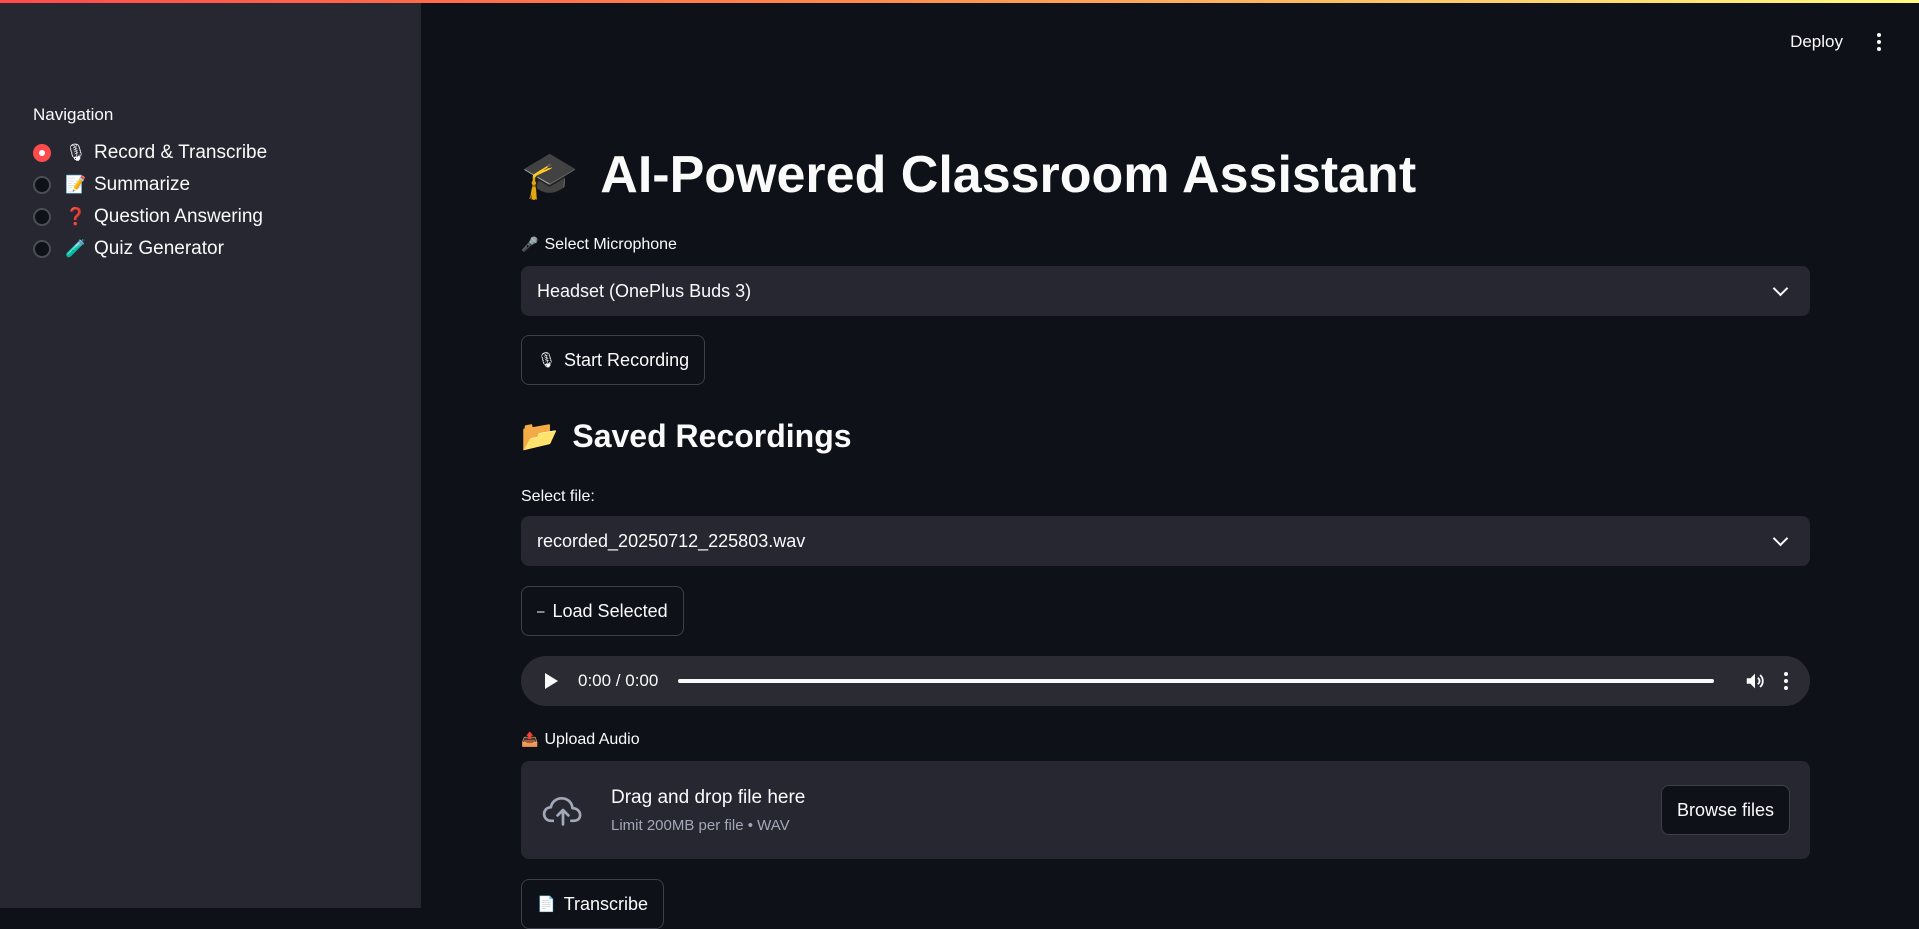 The width and height of the screenshot is (1919, 929). I want to click on nav-item-label: Question Answering, so click(178, 216).